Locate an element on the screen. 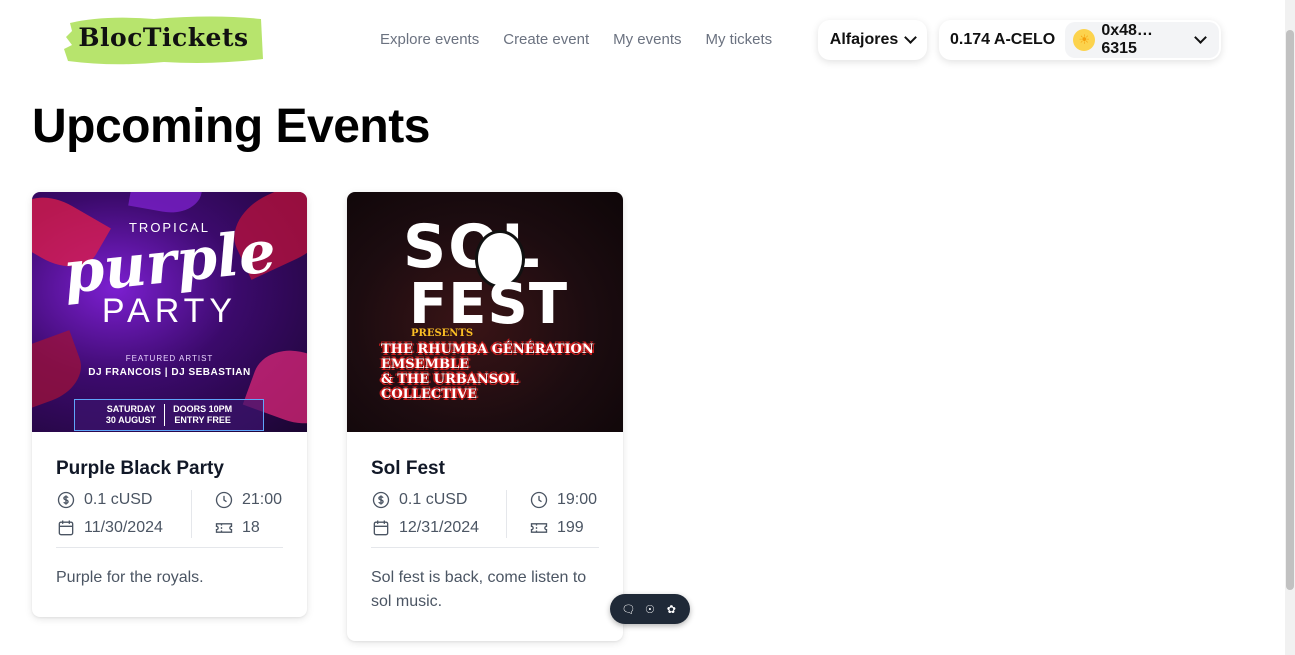  wallet-balance: 0.174 A-CELO is located at coordinates (1002, 40).